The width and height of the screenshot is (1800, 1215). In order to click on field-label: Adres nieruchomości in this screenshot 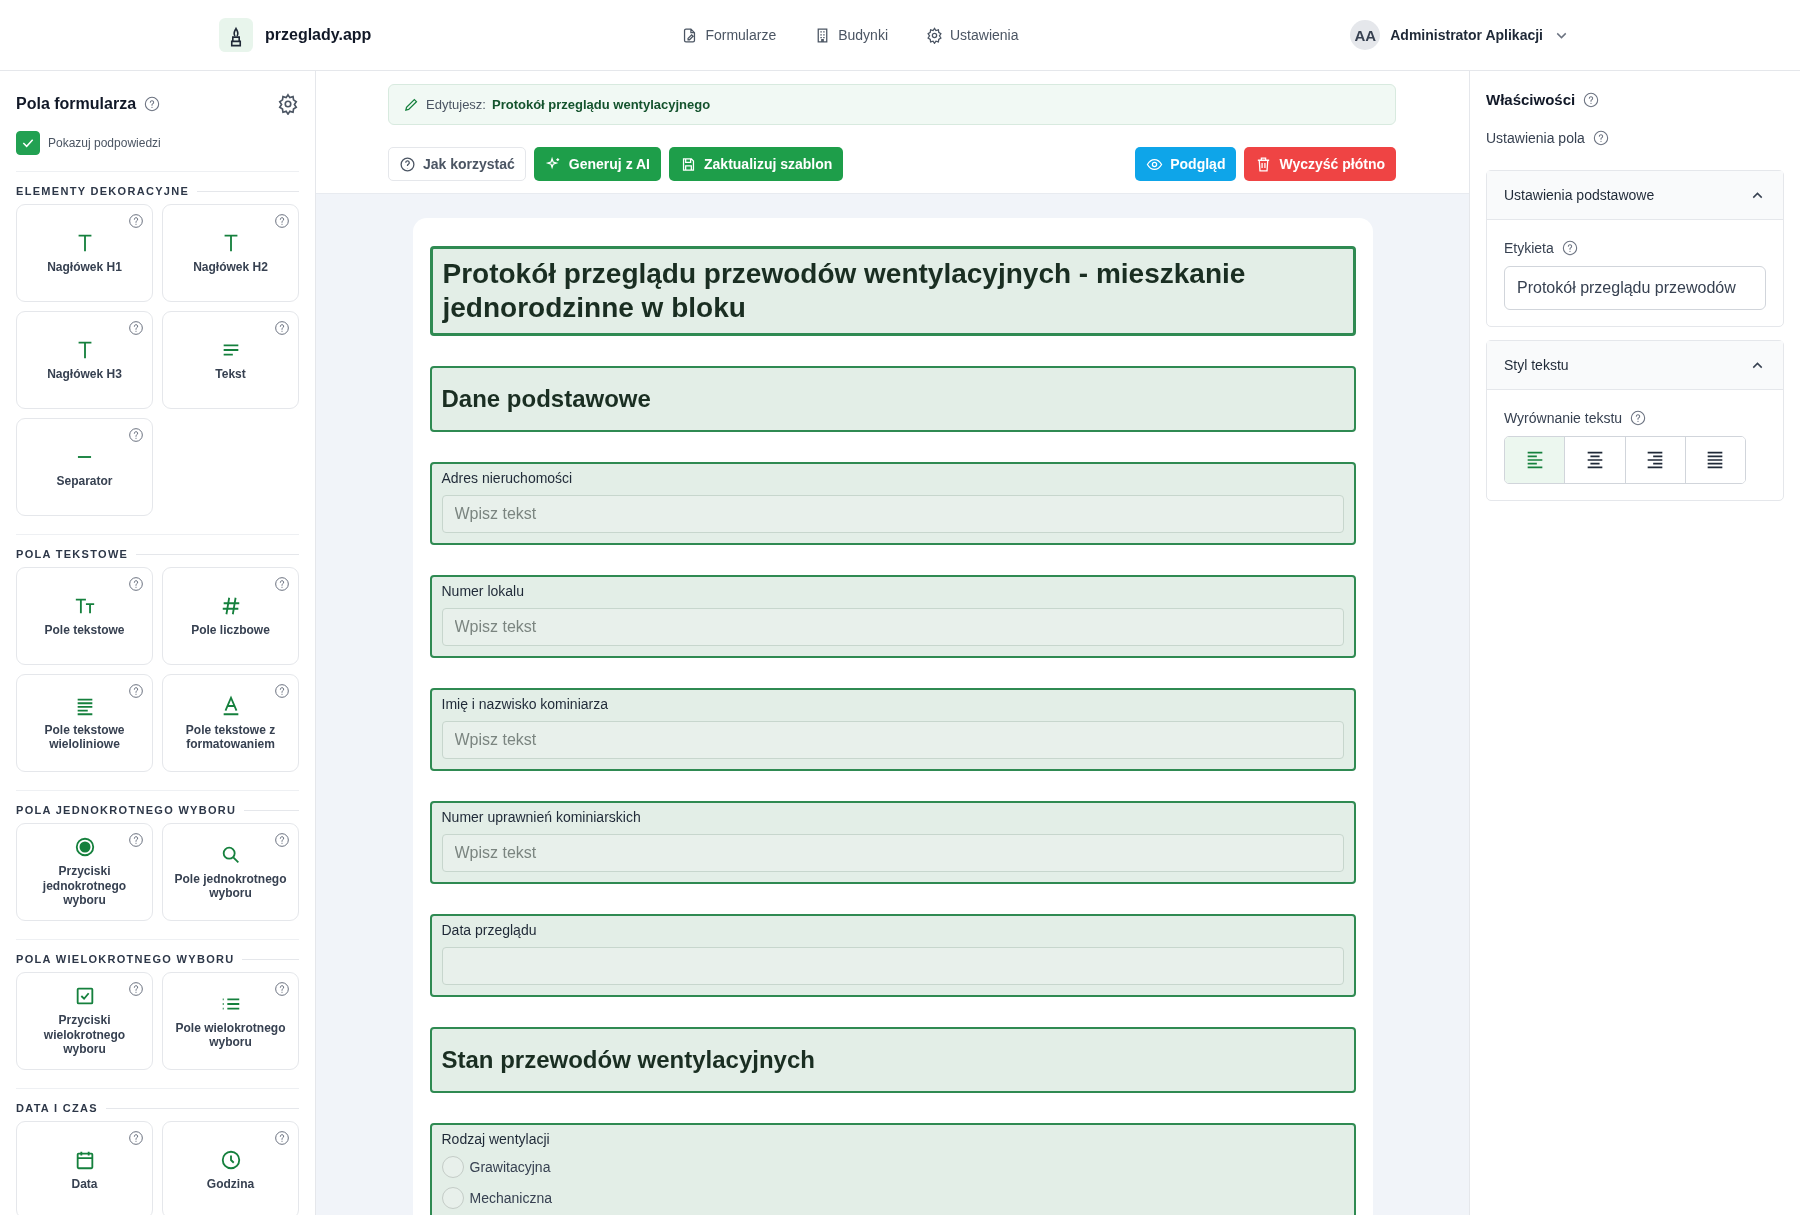, I will do `click(507, 478)`.